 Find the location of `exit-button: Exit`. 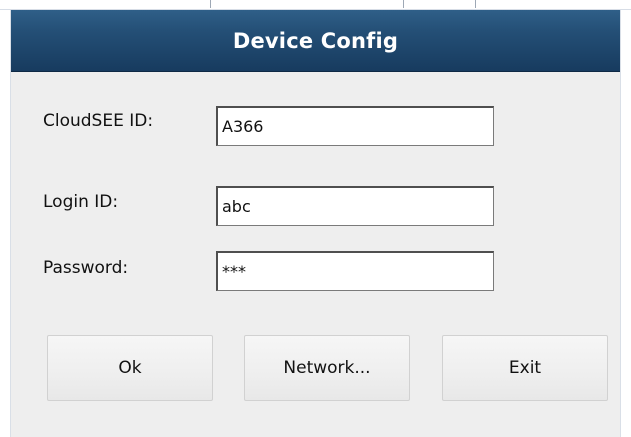

exit-button: Exit is located at coordinates (525, 368).